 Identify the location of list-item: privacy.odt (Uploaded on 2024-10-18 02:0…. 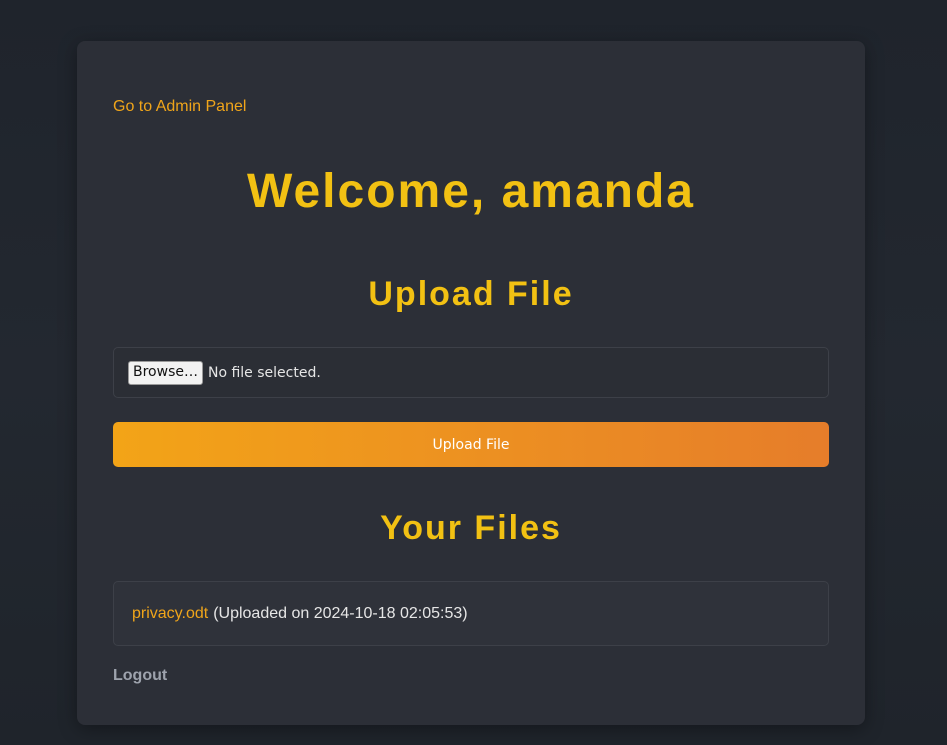
(471, 613).